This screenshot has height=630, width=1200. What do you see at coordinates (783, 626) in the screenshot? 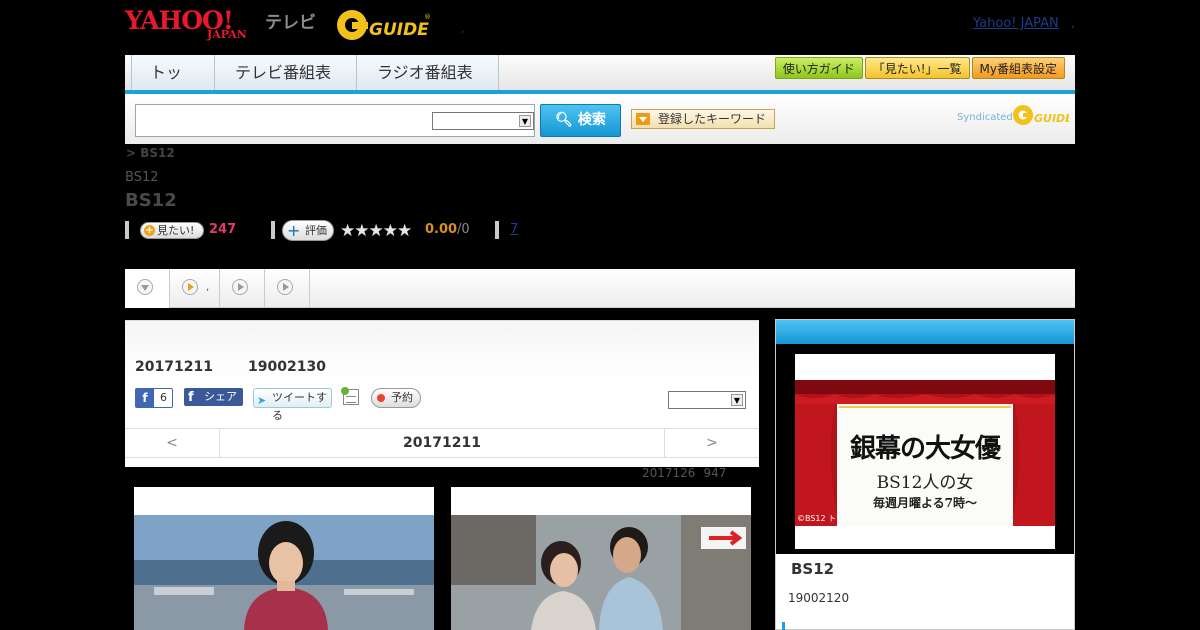
I see `sidebar-accent-bar` at bounding box center [783, 626].